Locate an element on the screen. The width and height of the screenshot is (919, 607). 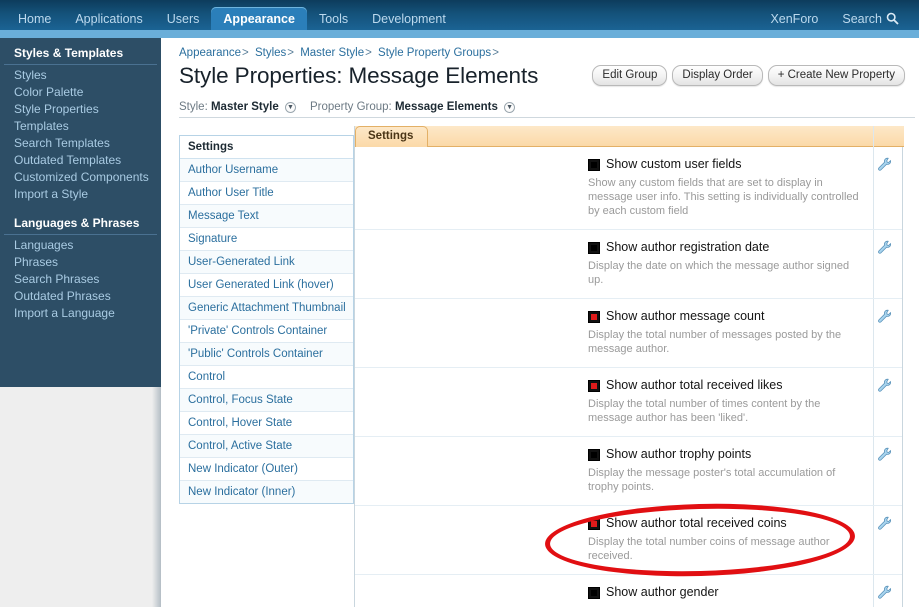
breadcrumb-item-appearance: Appearance is located at coordinates (210, 53).